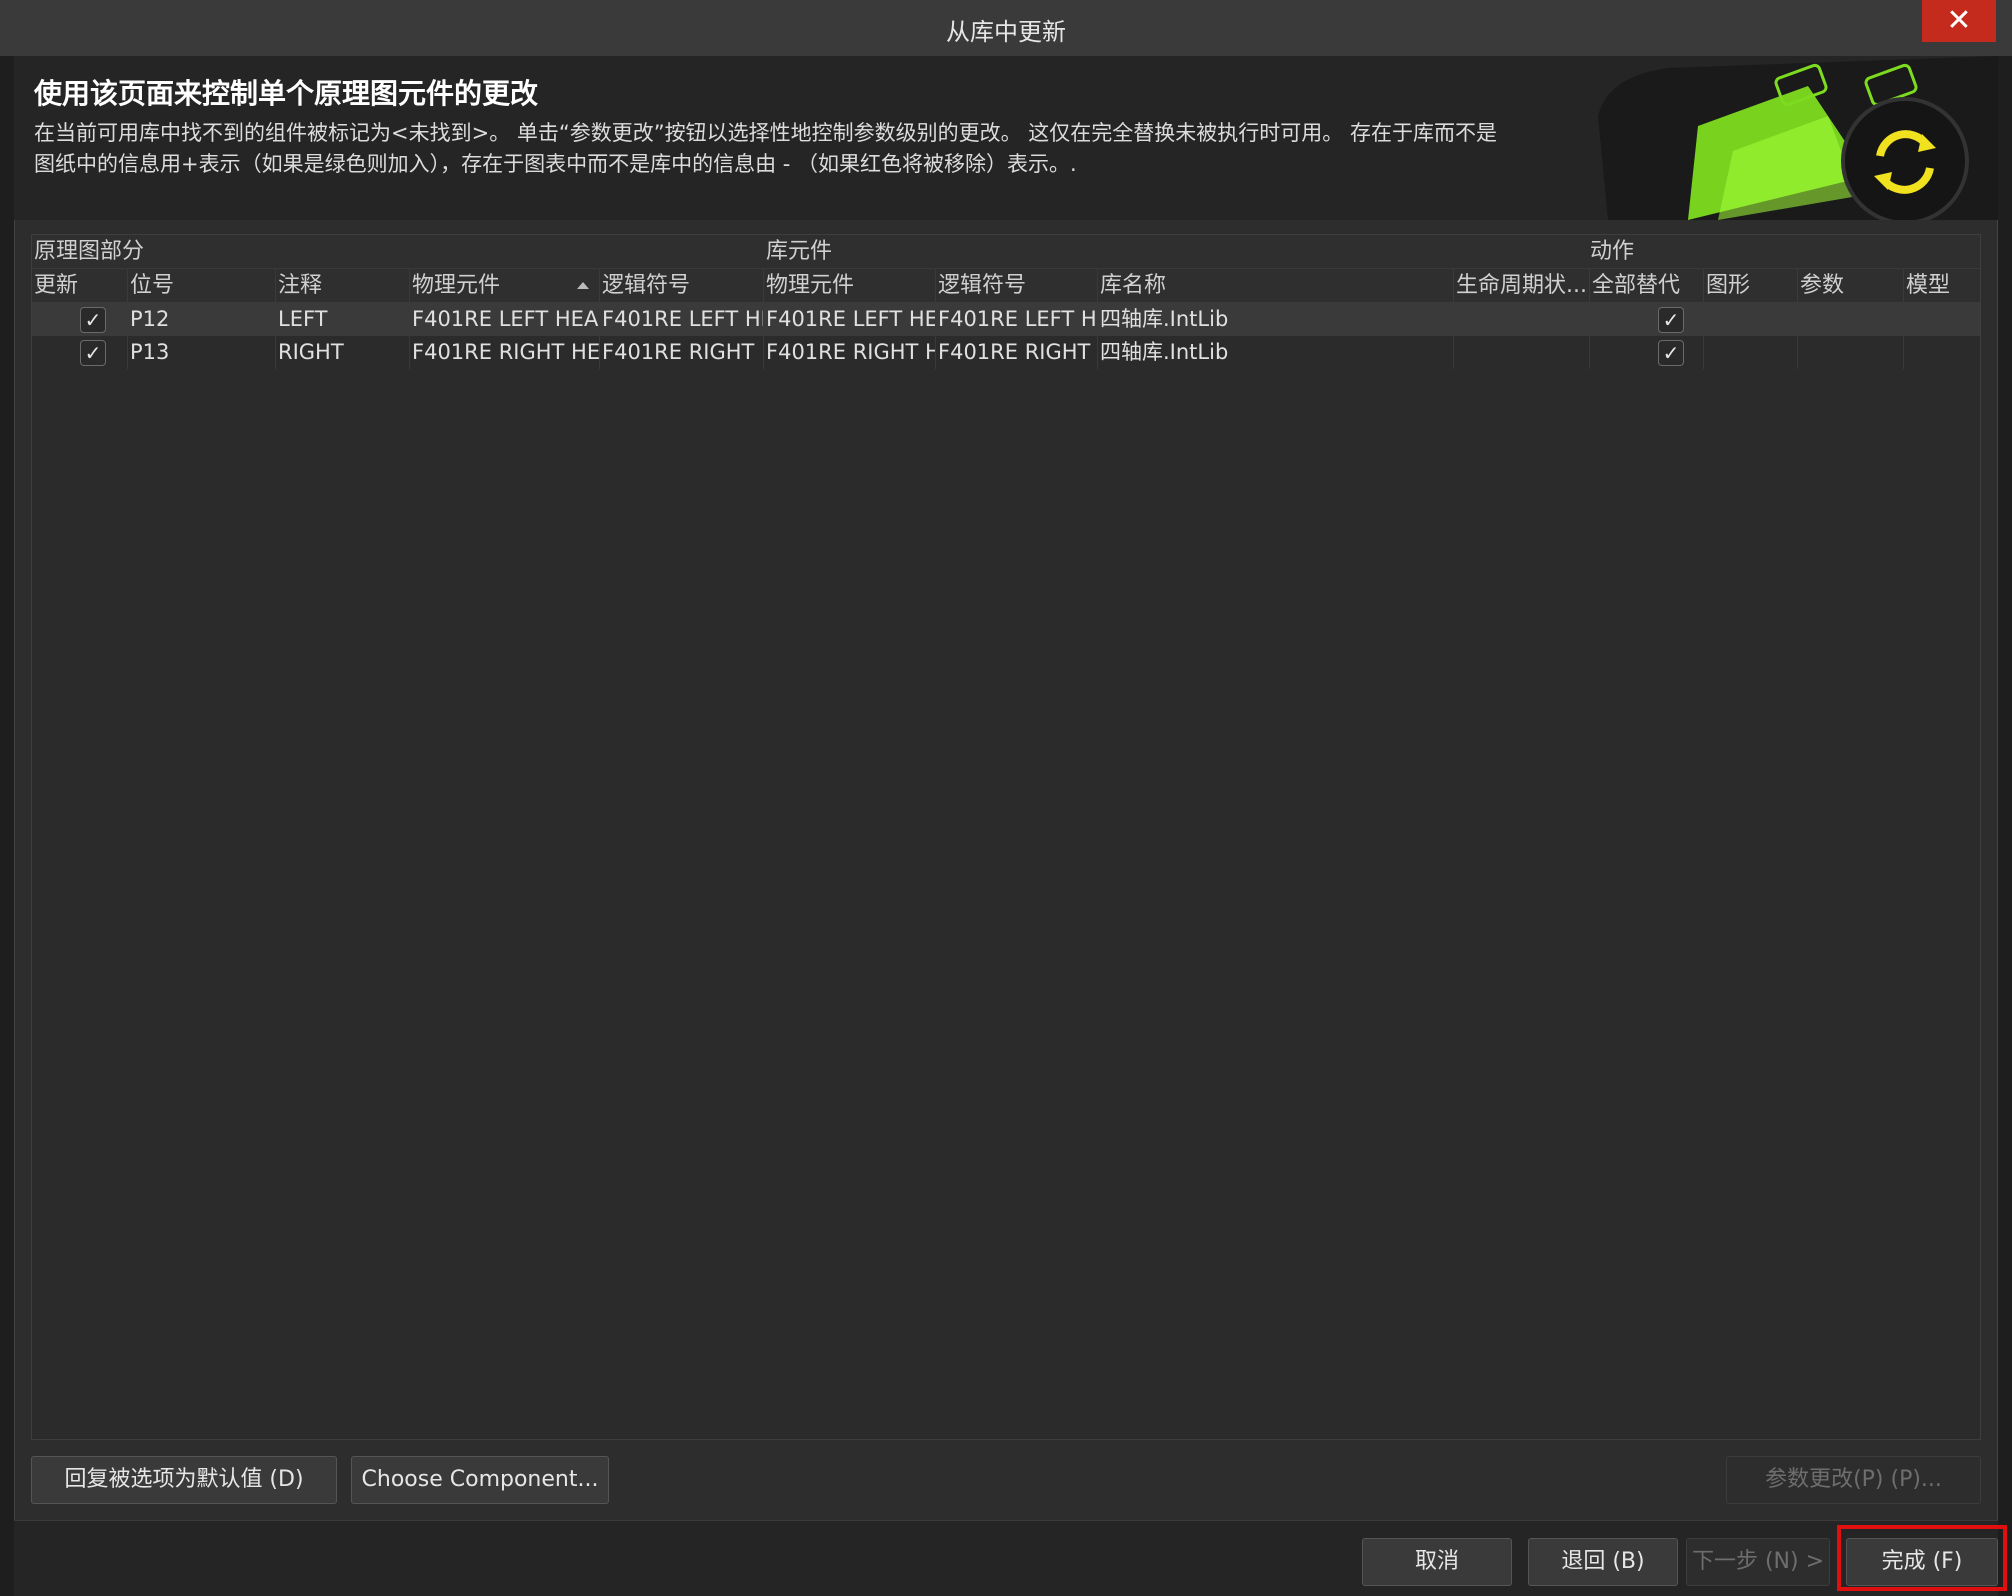 Image resolution: width=2012 pixels, height=1596 pixels. What do you see at coordinates (1798, 138) in the screenshot?
I see `wizard-graphic` at bounding box center [1798, 138].